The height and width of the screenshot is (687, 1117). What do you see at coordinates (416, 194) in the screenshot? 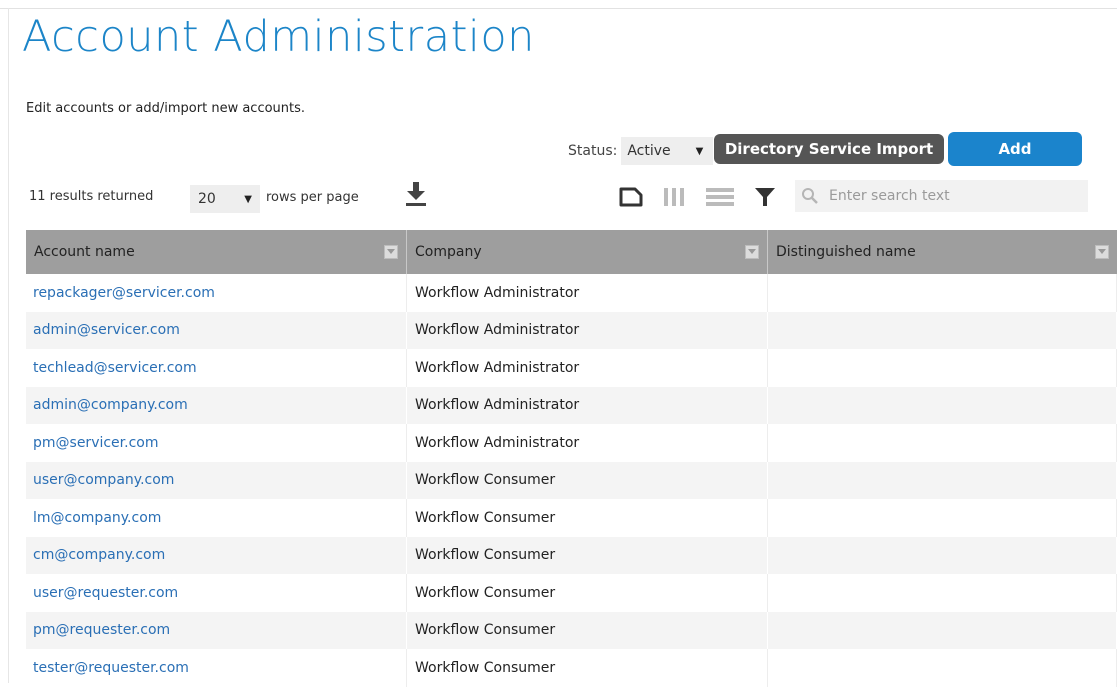
I see `download-icon` at bounding box center [416, 194].